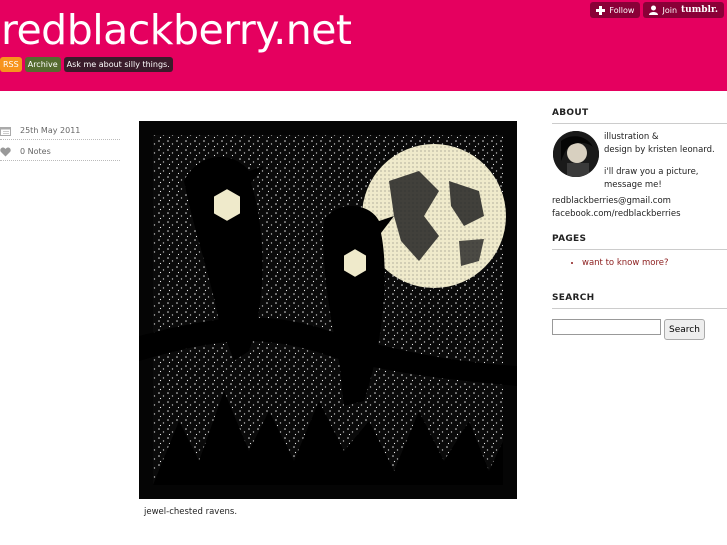 The image size is (727, 545). I want to click on search-heading: SEARCH, so click(639, 301).